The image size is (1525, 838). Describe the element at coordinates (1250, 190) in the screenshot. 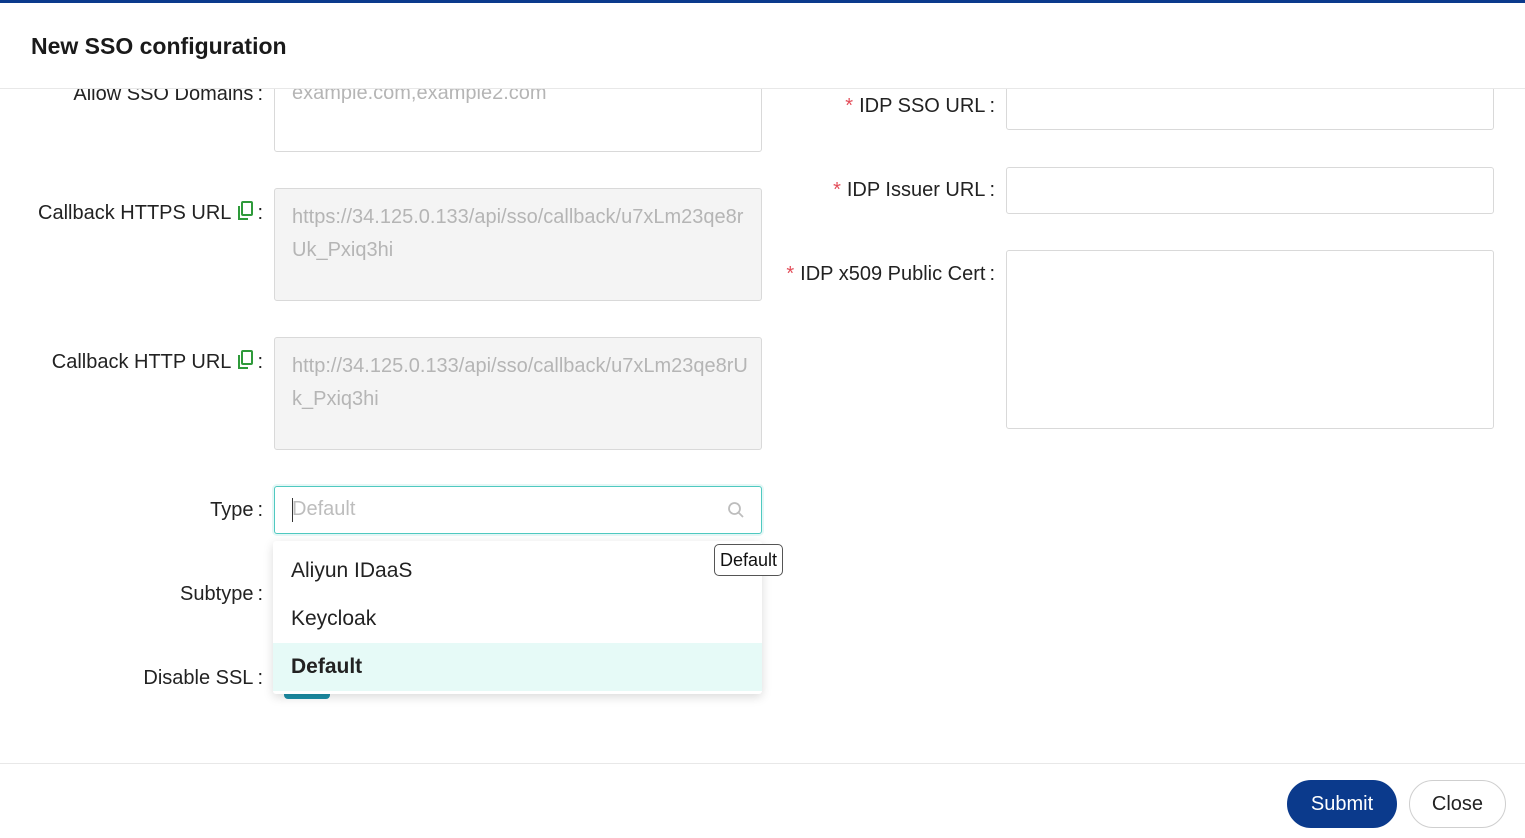

I see `idp-issuer-url-input` at that location.